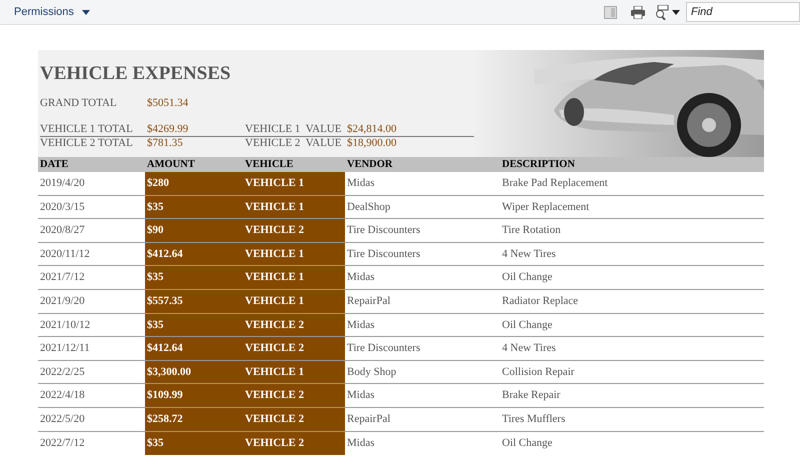 Image resolution: width=800 pixels, height=460 pixels. What do you see at coordinates (87, 129) in the screenshot?
I see `vehicle-total-label: VEHICLE 1 TOTAL` at bounding box center [87, 129].